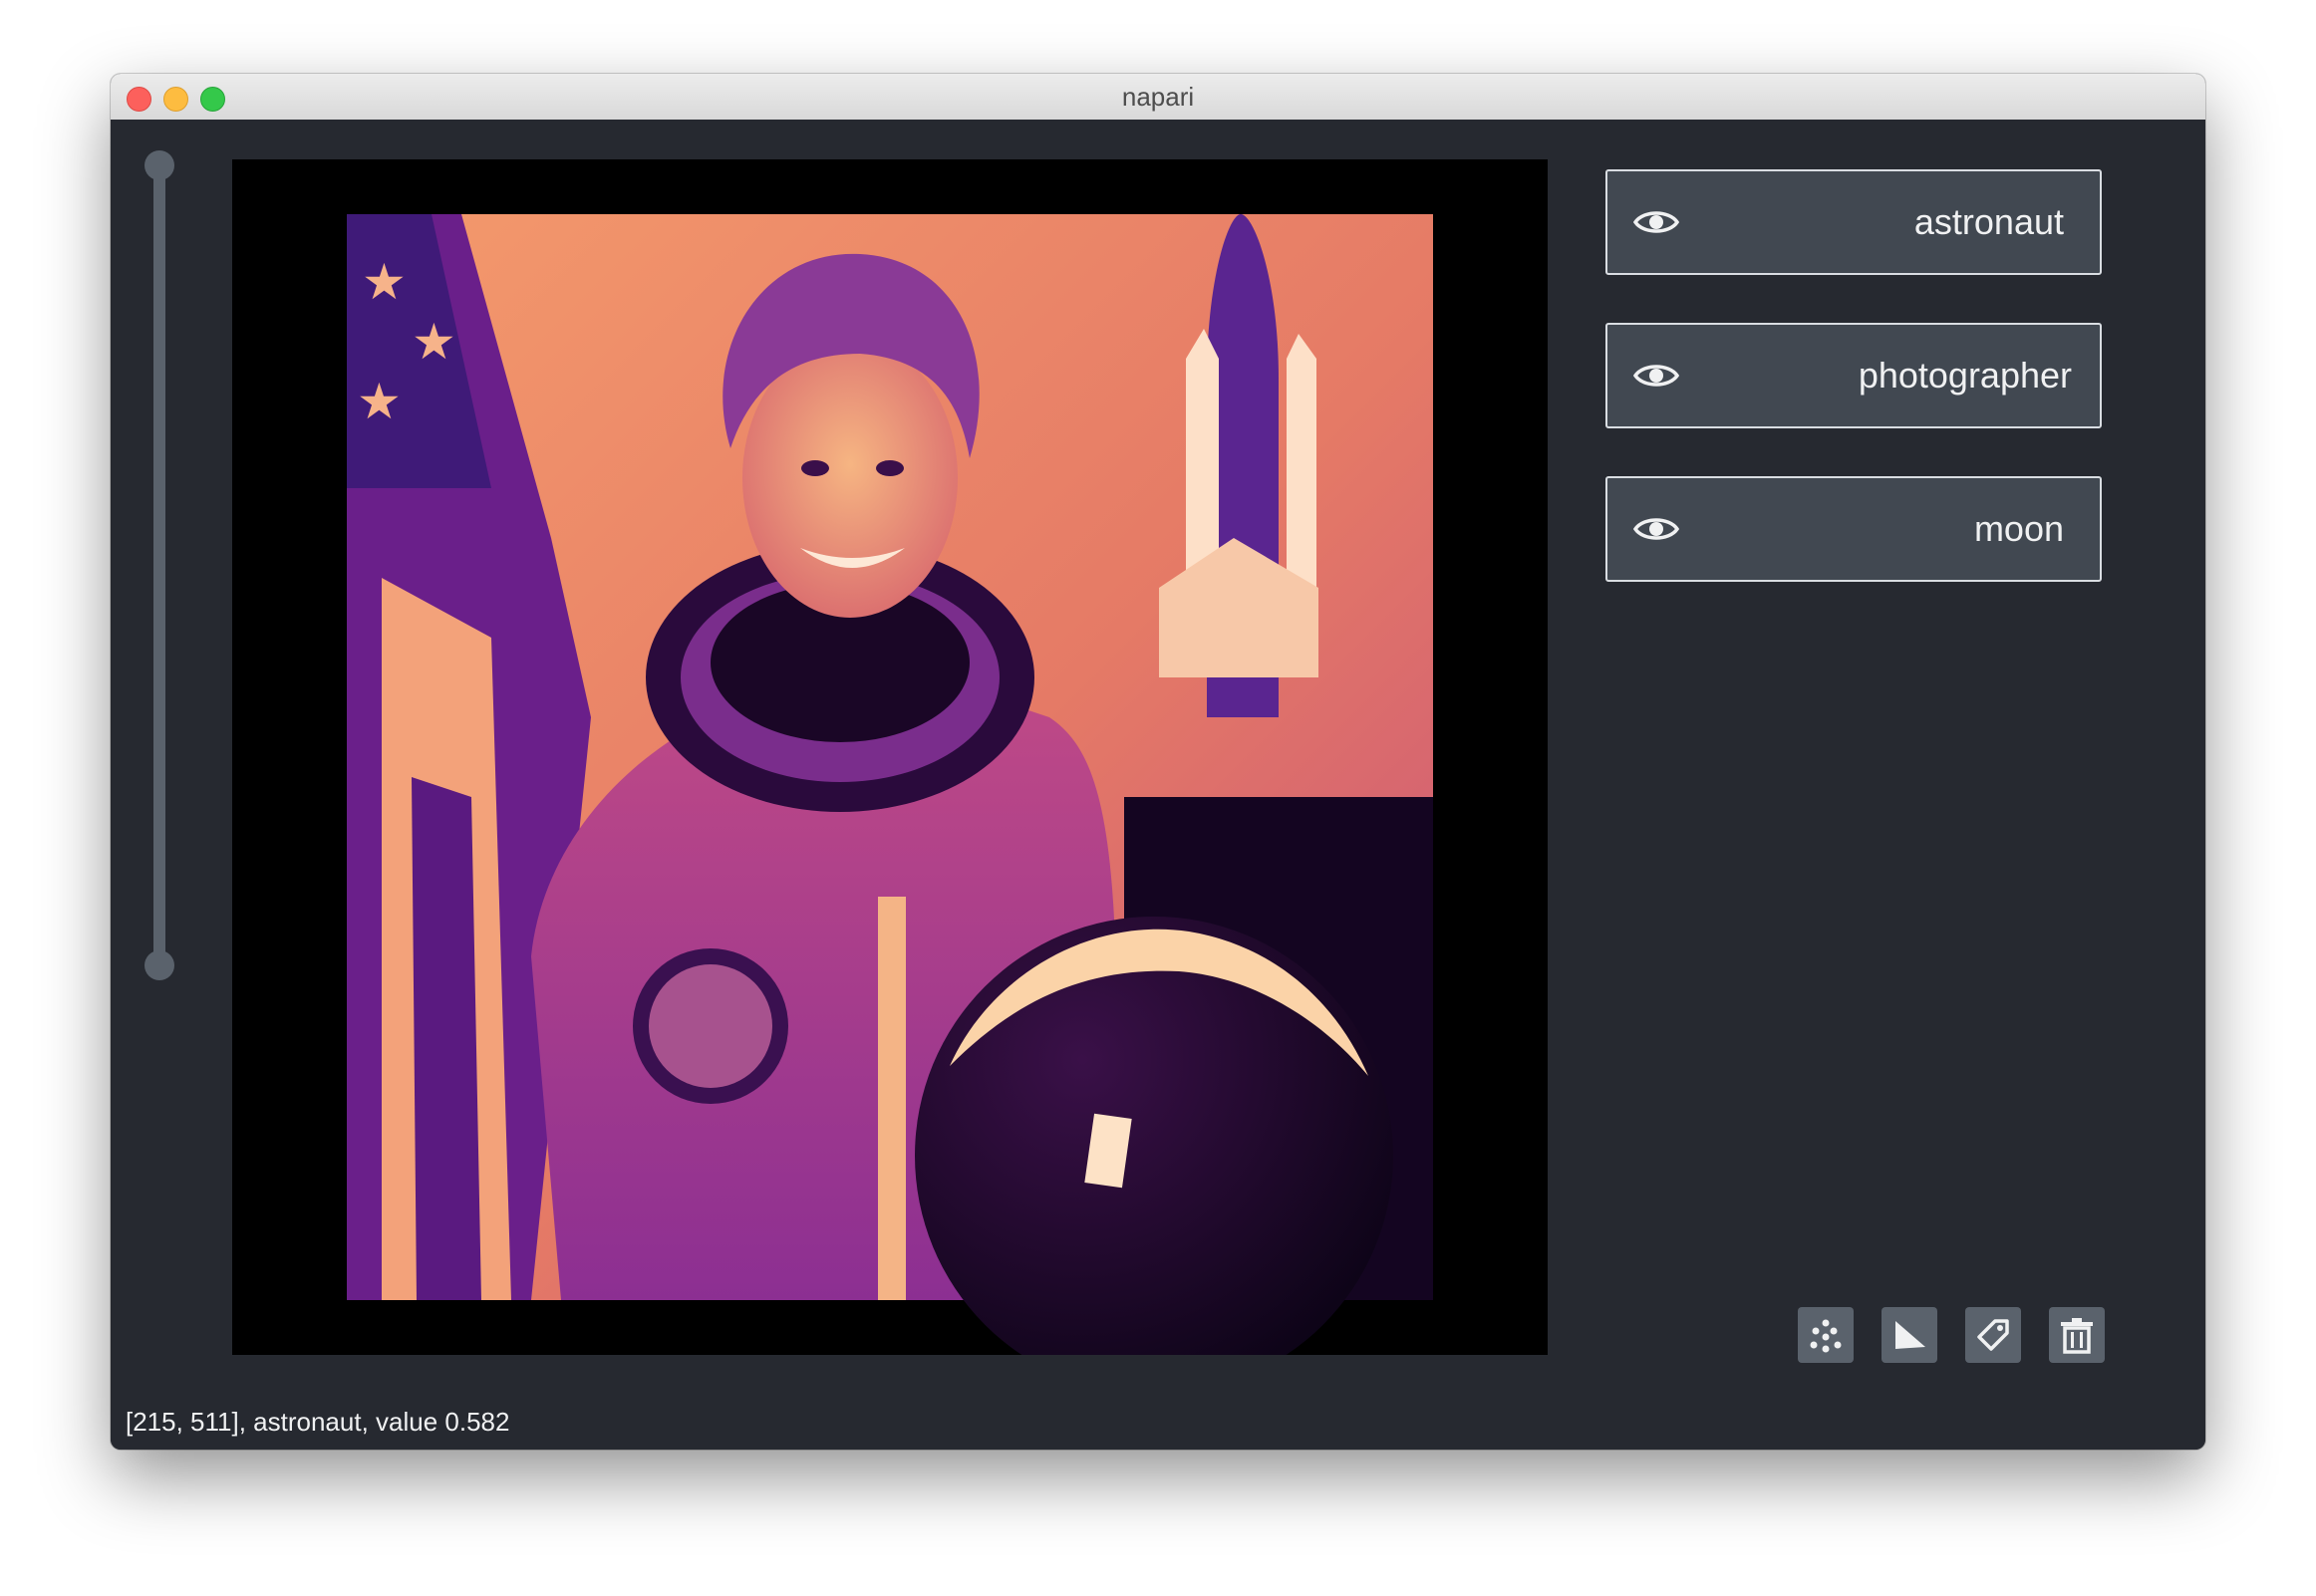 Image resolution: width=2316 pixels, height=1596 pixels. I want to click on trash-icon, so click(2077, 1336).